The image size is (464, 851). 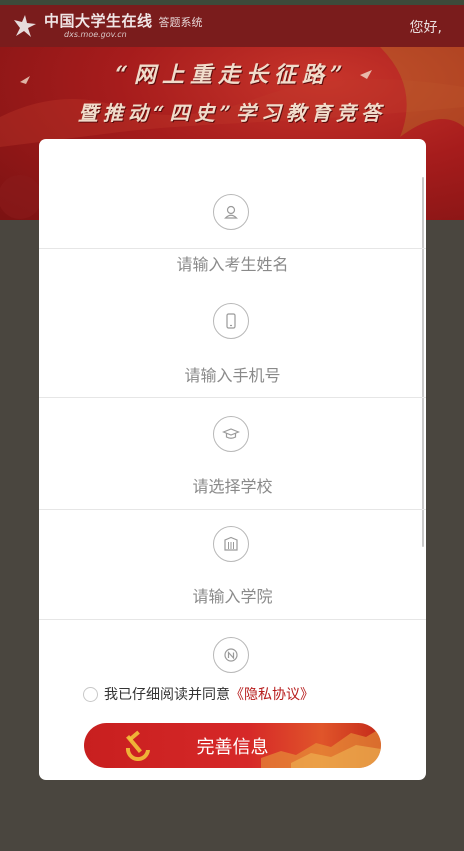 I want to click on school-field: 请选择学校, so click(x=232, y=455).